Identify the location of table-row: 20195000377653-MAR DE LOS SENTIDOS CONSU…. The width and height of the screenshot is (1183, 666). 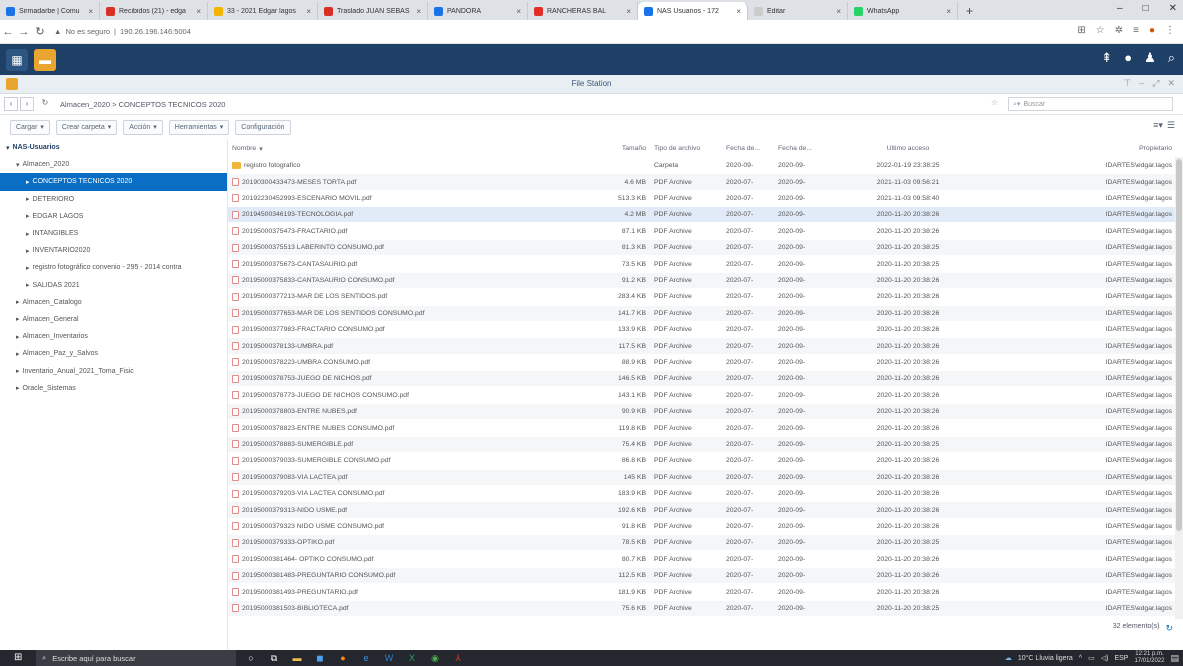
(701, 313).